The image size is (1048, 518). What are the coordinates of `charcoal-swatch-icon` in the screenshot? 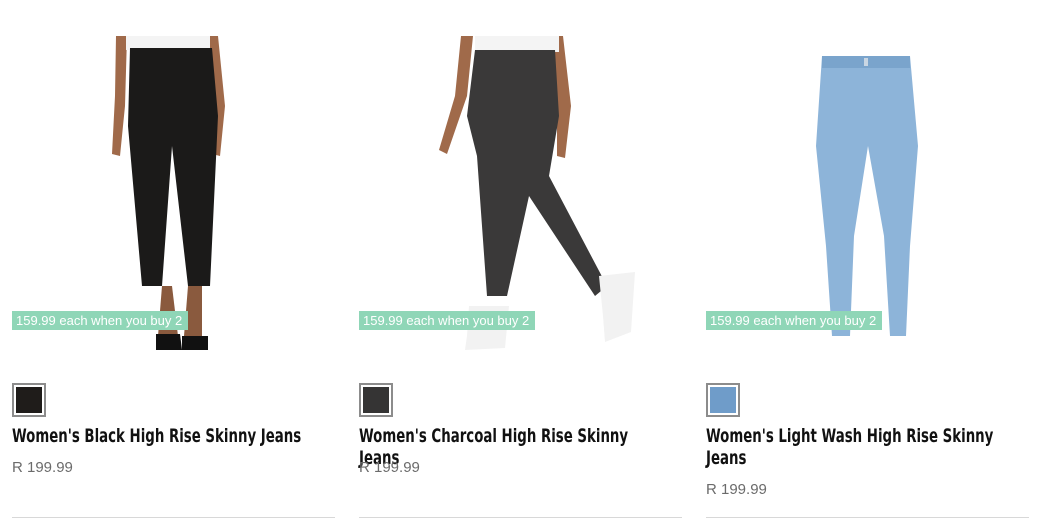 It's located at (376, 400).